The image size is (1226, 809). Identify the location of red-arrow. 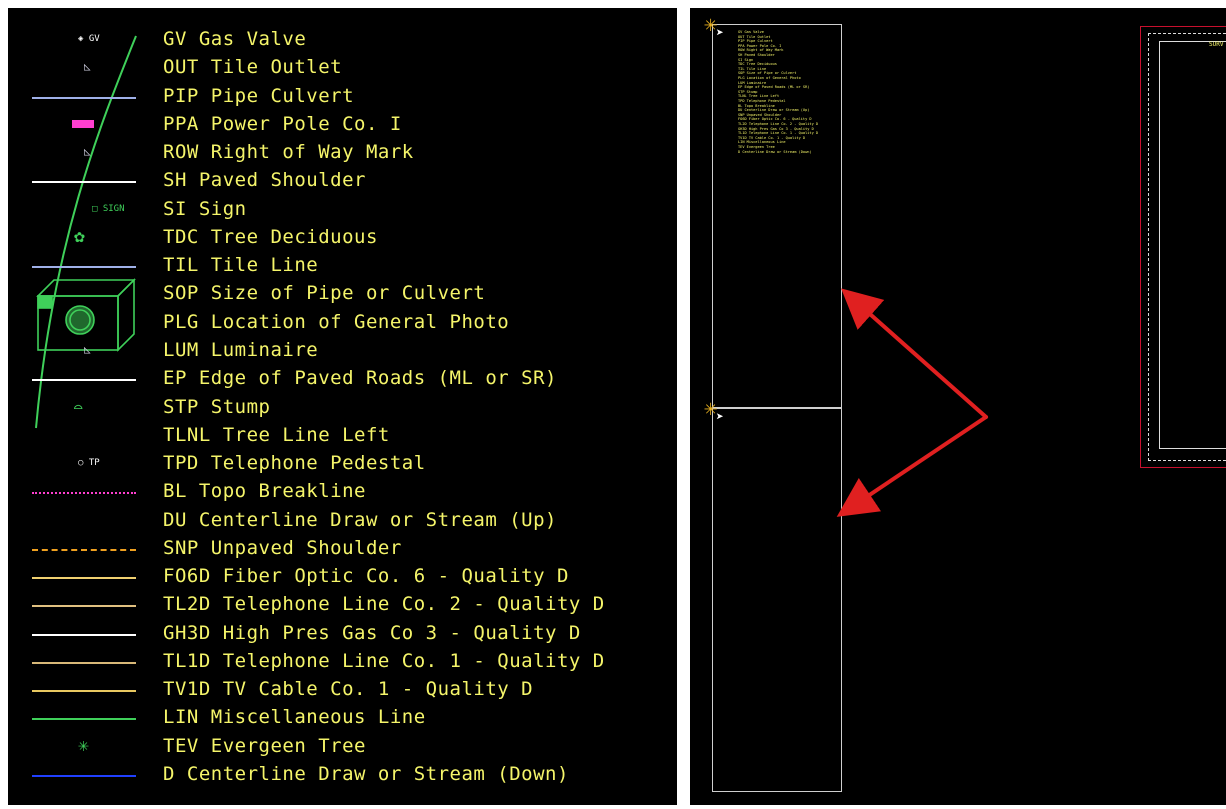
(912, 402).